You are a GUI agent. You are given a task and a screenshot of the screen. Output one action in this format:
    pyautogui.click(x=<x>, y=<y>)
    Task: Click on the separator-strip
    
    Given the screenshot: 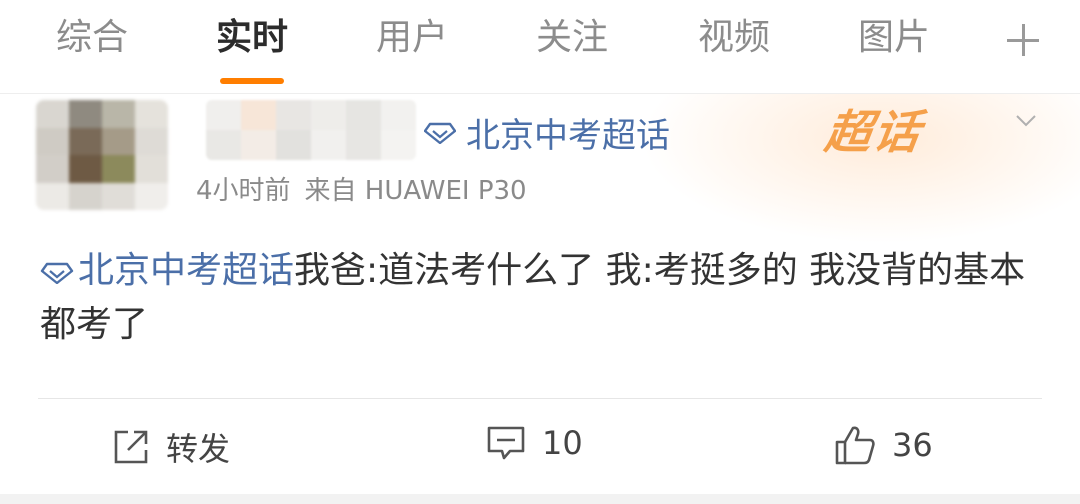 What is the action you would take?
    pyautogui.click(x=540, y=499)
    